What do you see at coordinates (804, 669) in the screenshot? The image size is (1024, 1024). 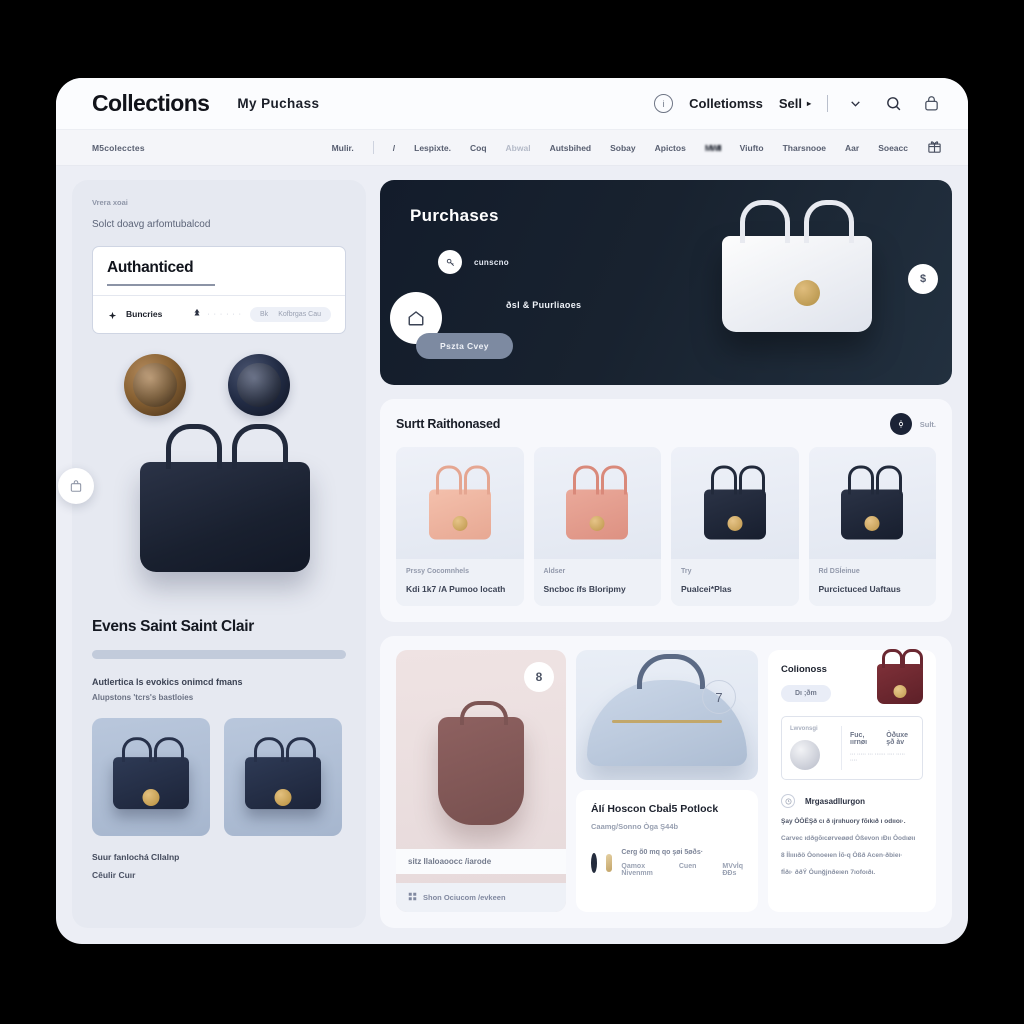 I see `collections-panel-title: Colionoss` at bounding box center [804, 669].